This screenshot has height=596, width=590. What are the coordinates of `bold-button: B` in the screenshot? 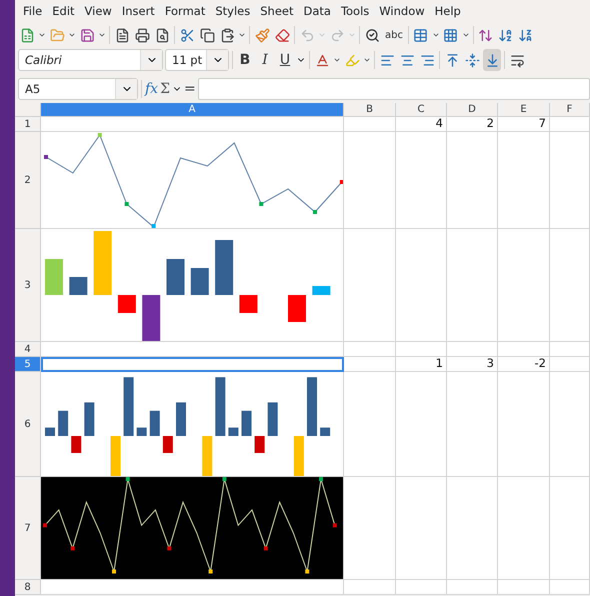 It's located at (245, 60).